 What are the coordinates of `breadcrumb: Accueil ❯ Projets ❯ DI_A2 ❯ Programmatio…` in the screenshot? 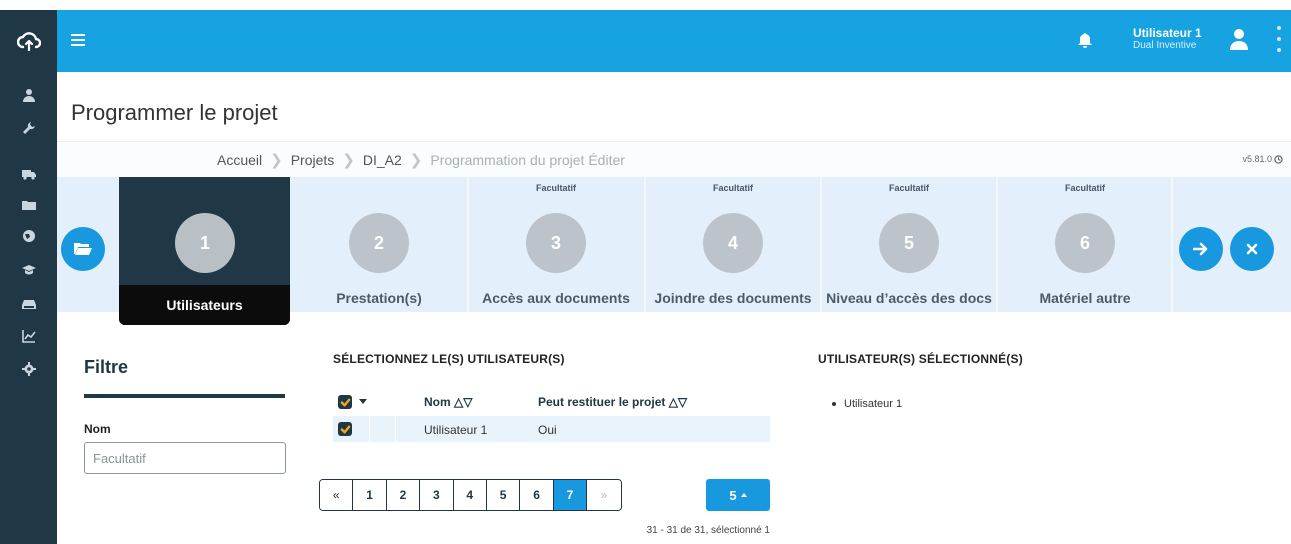 It's located at (421, 160).